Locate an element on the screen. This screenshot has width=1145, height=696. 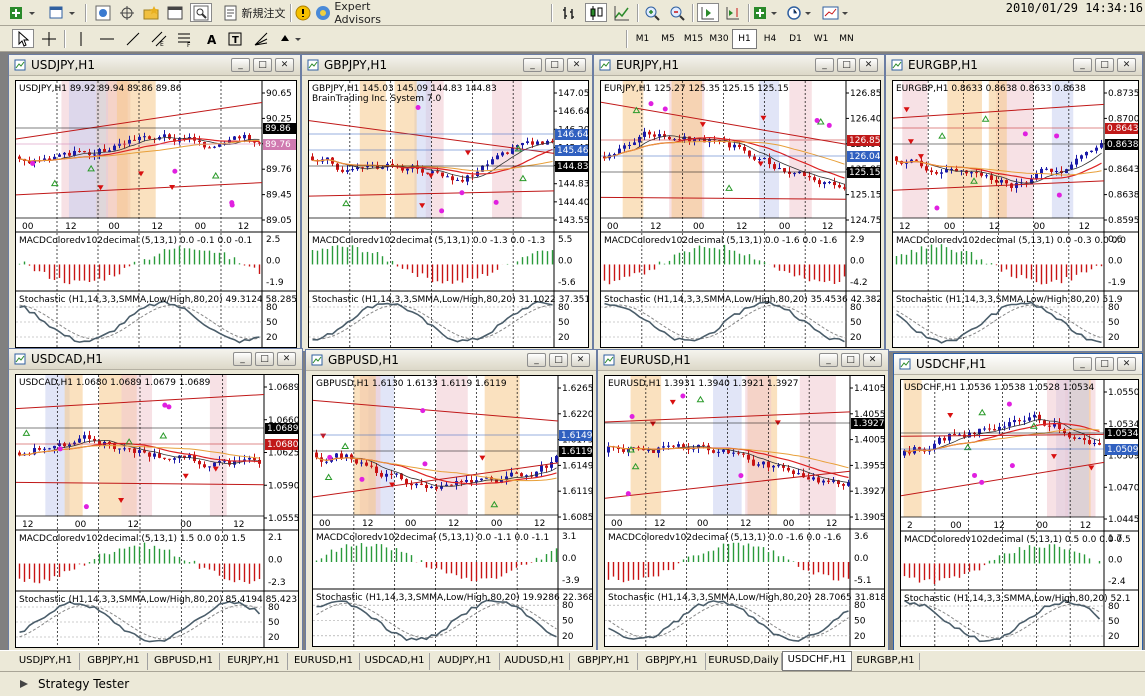
trendline-button is located at coordinates (133, 38).